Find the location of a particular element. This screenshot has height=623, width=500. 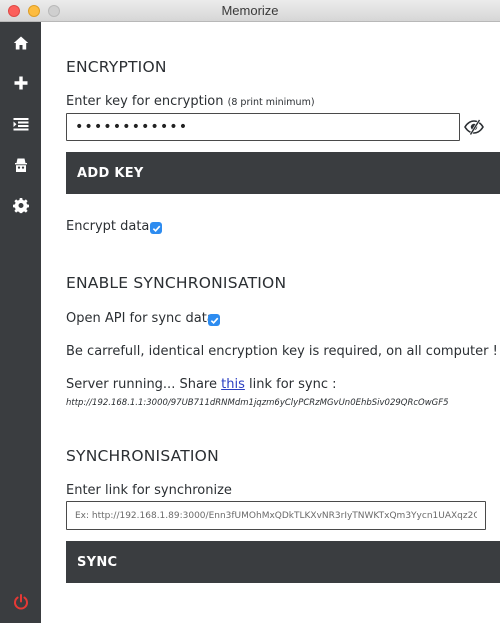

encrypt-data-checkbox is located at coordinates (156, 228).